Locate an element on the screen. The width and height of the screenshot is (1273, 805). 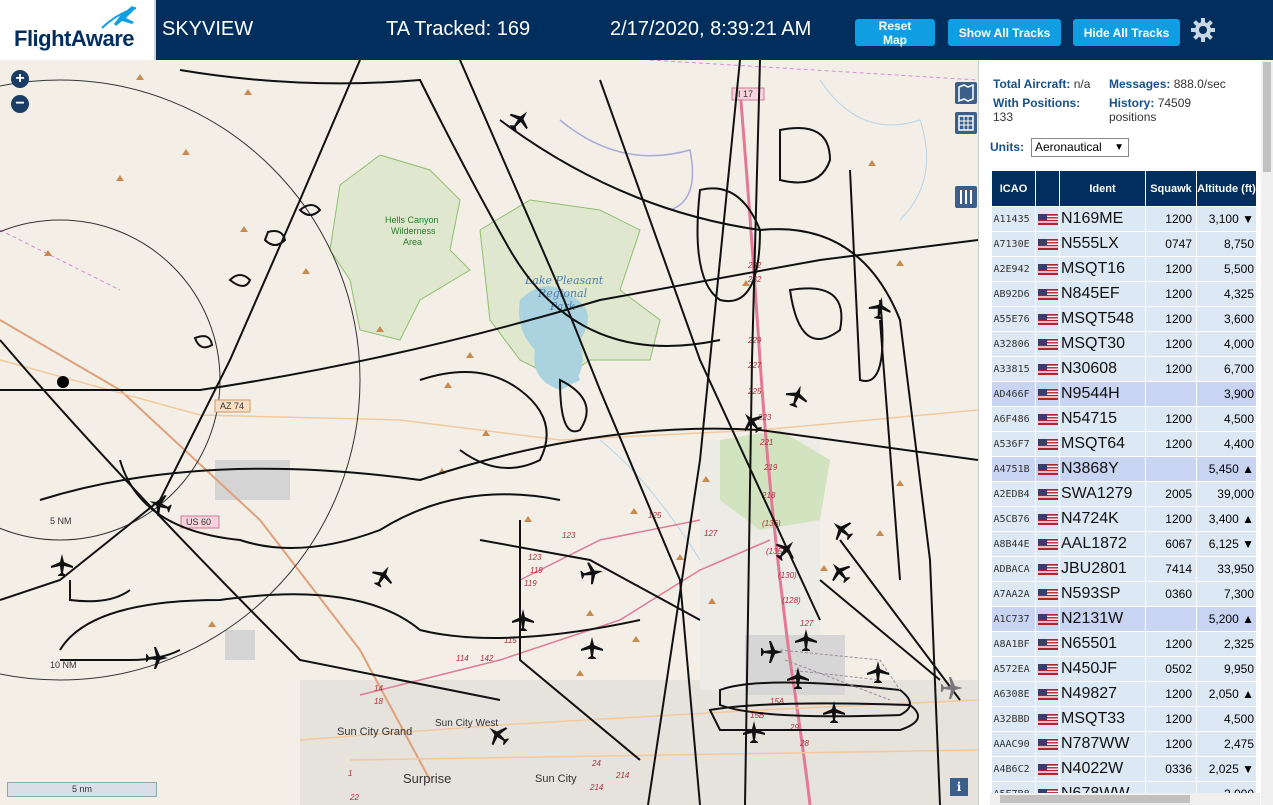
table-row: AD466F N9544H 3,900 is located at coordinates (1123, 394).